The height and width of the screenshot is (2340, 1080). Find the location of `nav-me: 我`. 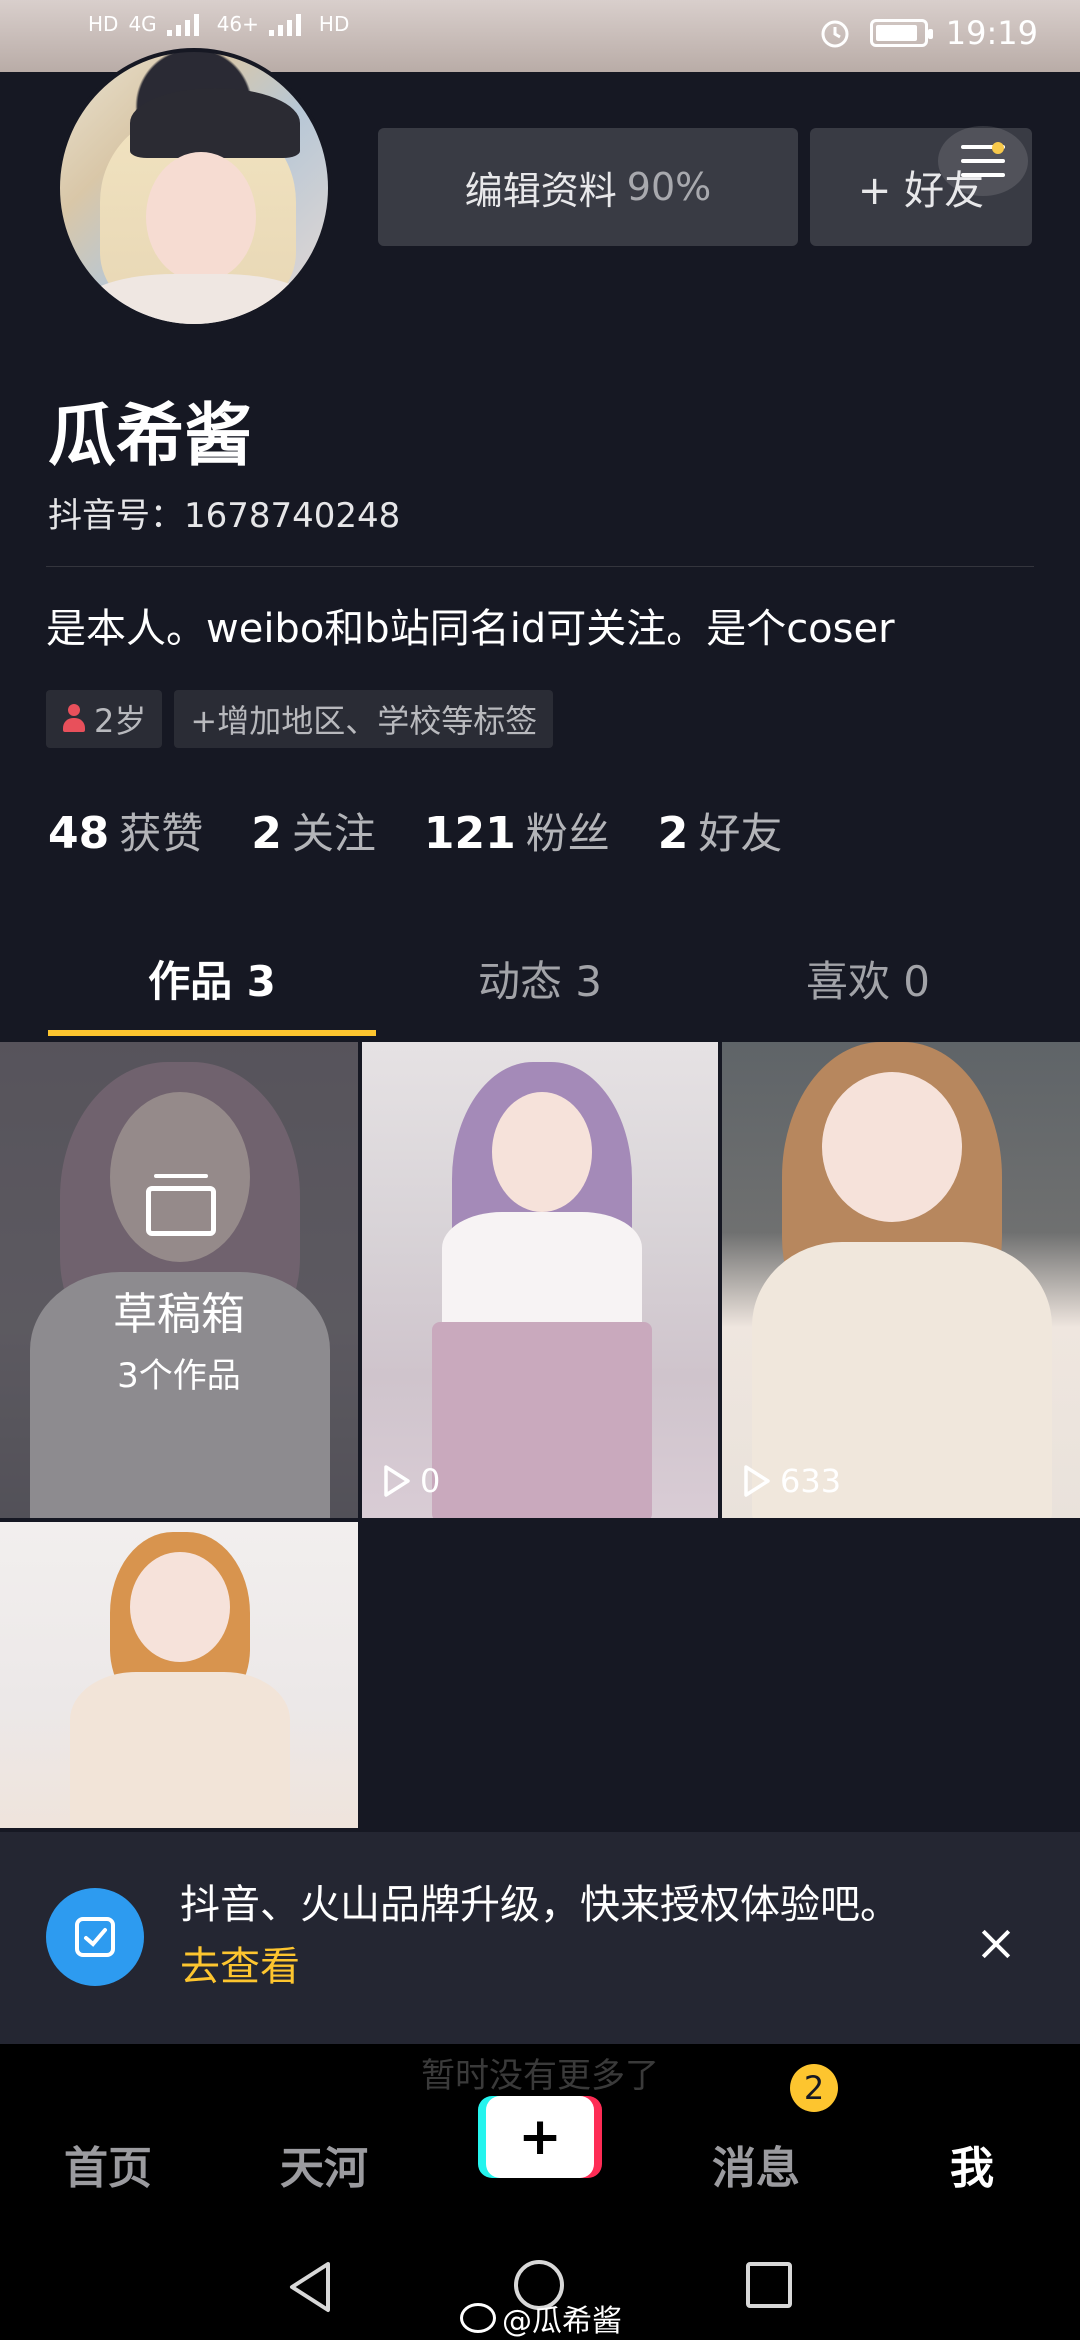

nav-me: 我 is located at coordinates (972, 2164).